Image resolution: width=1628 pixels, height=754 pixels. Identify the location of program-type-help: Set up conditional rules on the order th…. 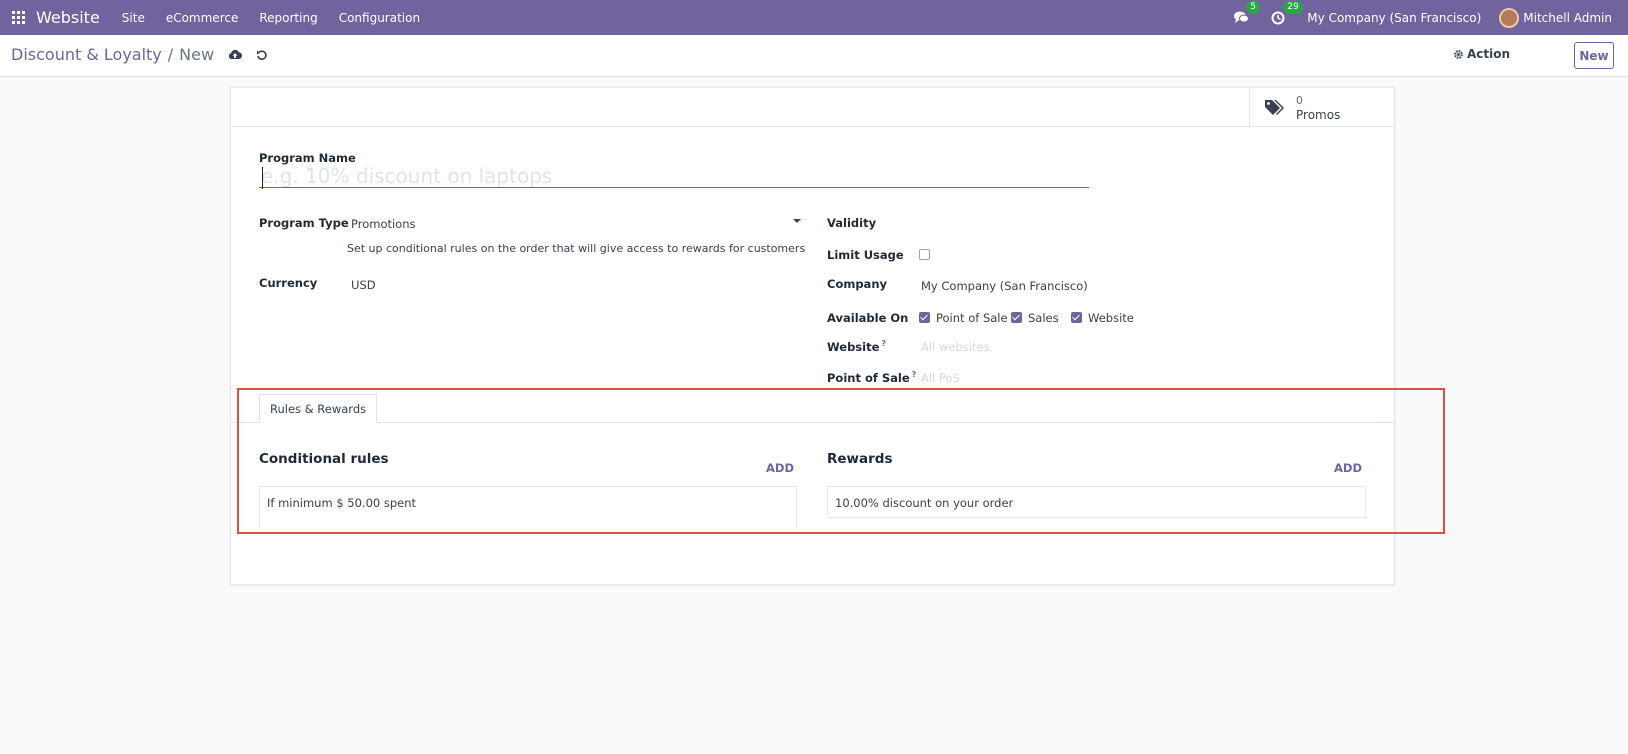
(576, 248).